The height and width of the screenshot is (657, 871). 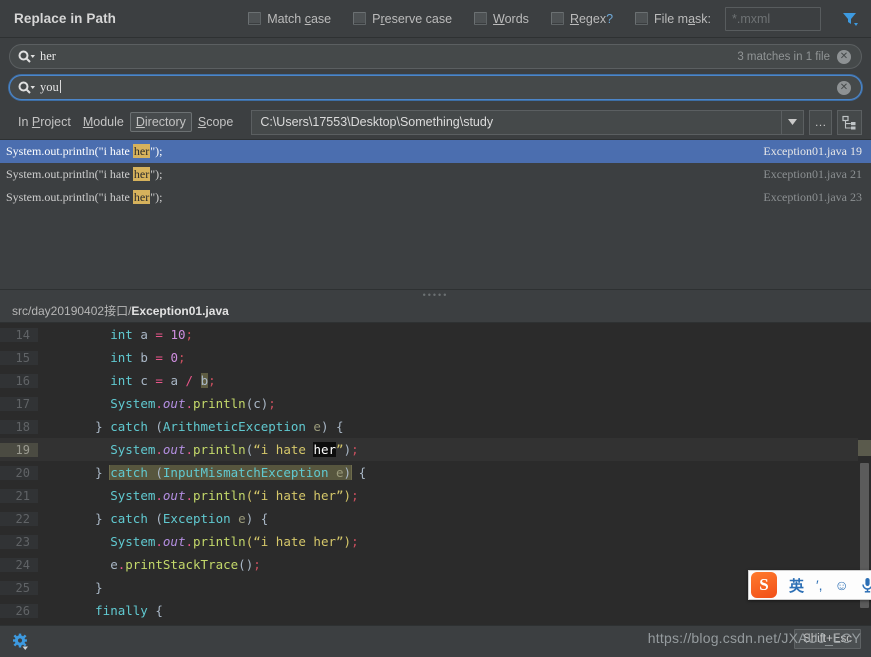 What do you see at coordinates (591, 18) in the screenshot?
I see `regex-label: Regex?` at bounding box center [591, 18].